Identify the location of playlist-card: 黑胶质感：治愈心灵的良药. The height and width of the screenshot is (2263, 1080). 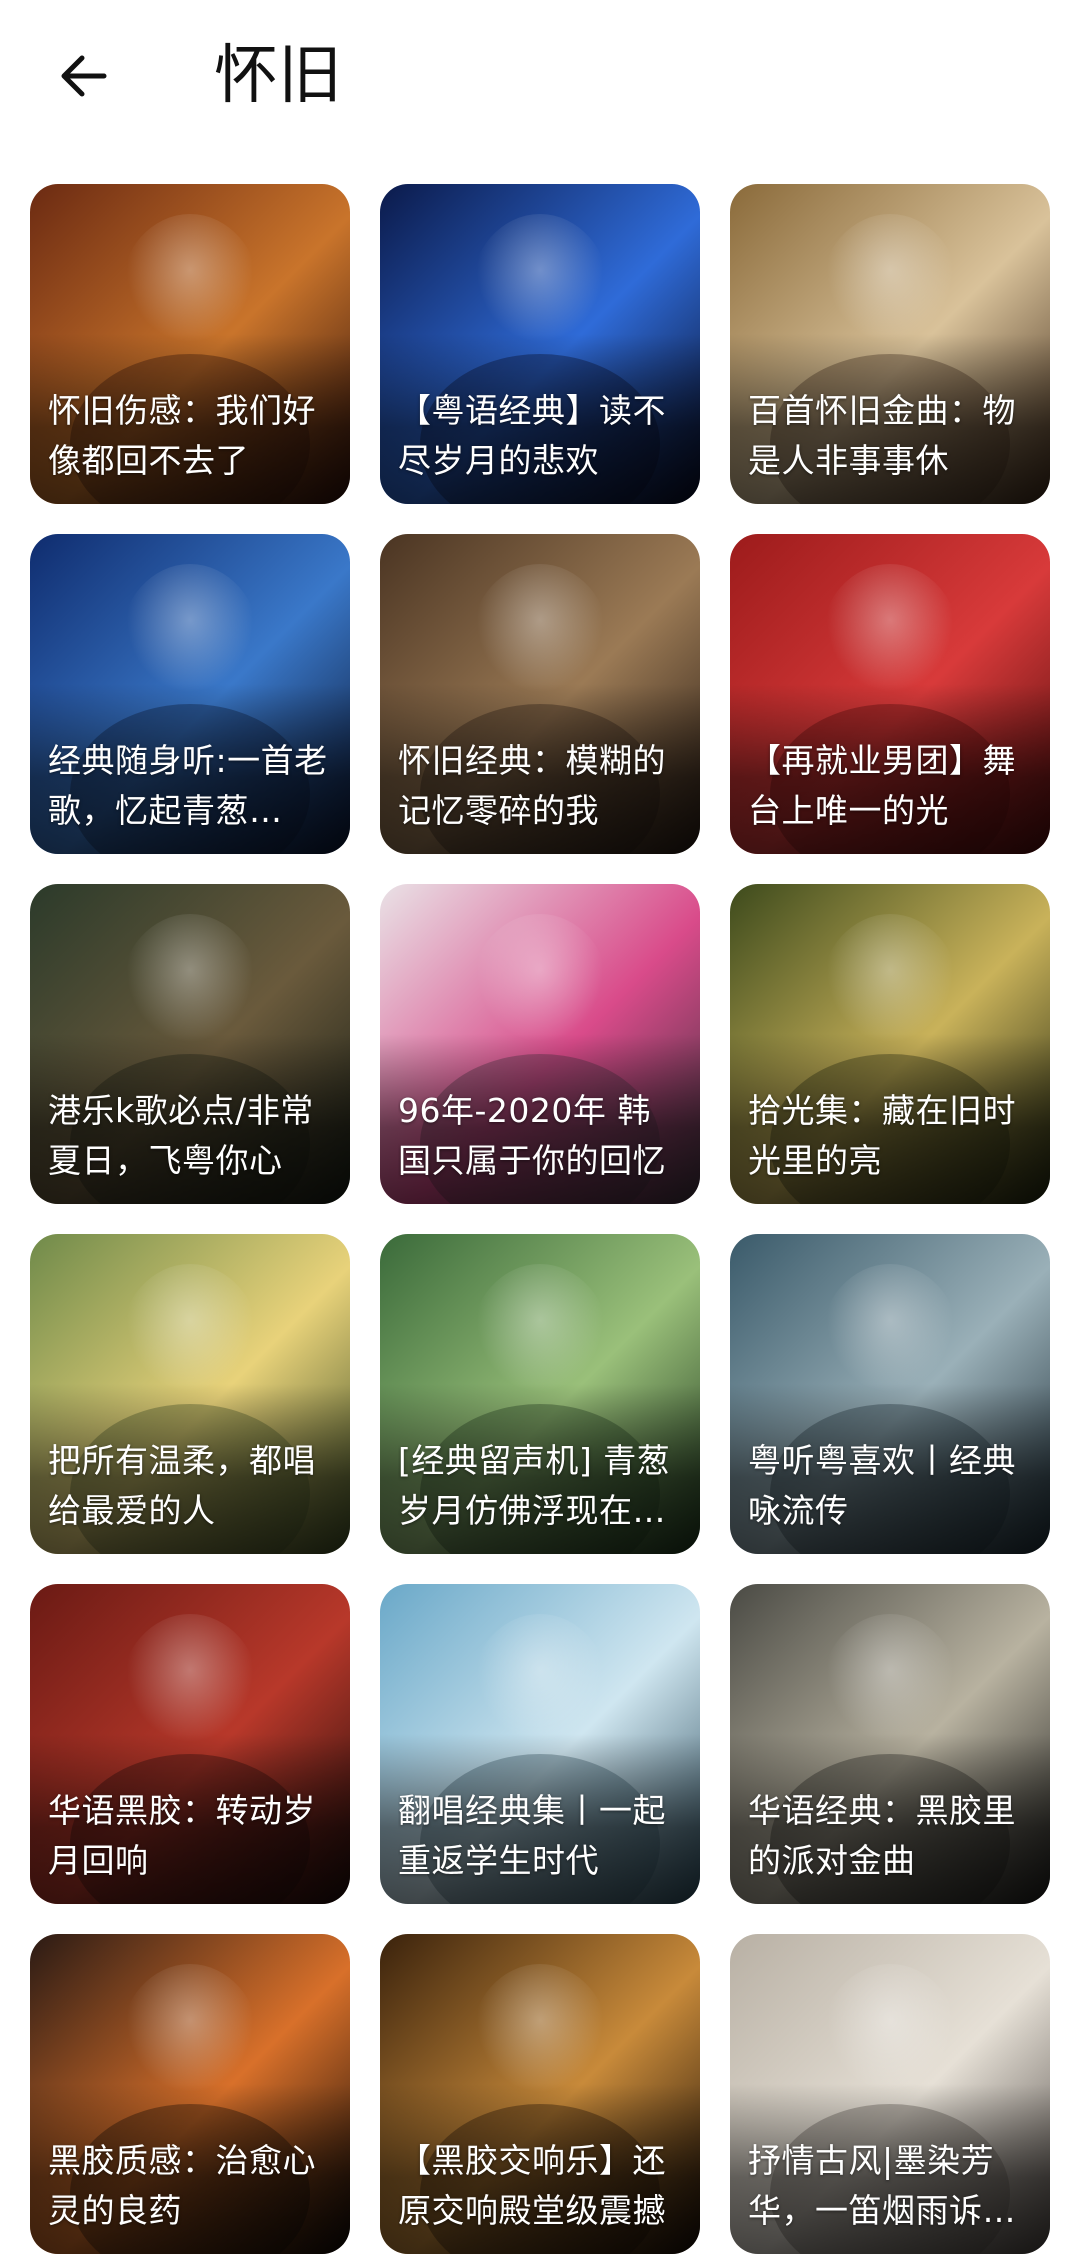
(190, 2094).